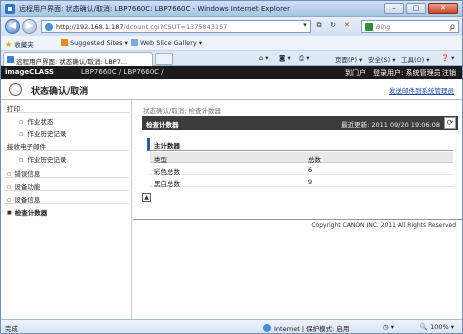 This screenshot has width=463, height=334. I want to click on address-dropdown-icon: ▾, so click(305, 26).